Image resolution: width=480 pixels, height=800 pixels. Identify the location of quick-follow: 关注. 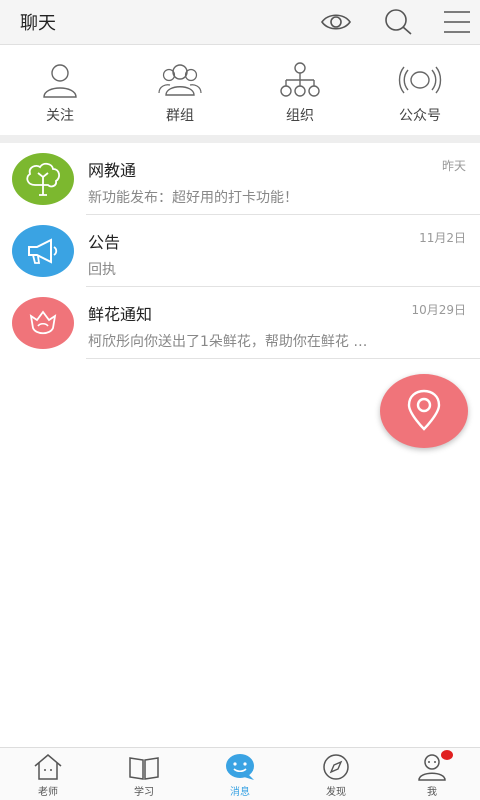
(60, 90).